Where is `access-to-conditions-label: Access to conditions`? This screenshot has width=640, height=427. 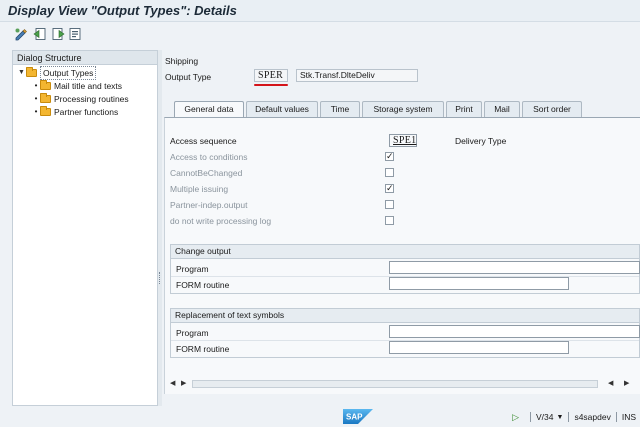 access-to-conditions-label: Access to conditions is located at coordinates (209, 157).